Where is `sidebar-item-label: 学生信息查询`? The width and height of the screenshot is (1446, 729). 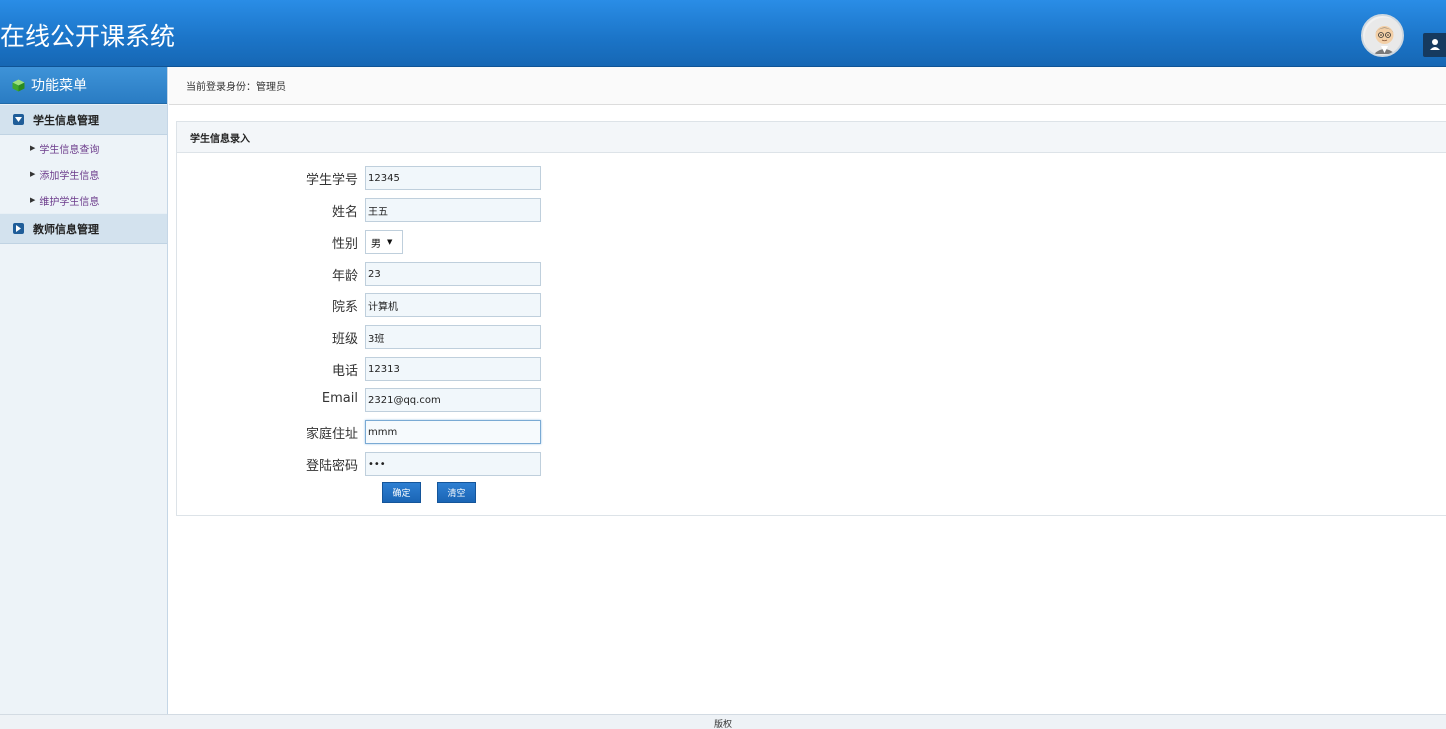 sidebar-item-label: 学生信息查询 is located at coordinates (69, 150).